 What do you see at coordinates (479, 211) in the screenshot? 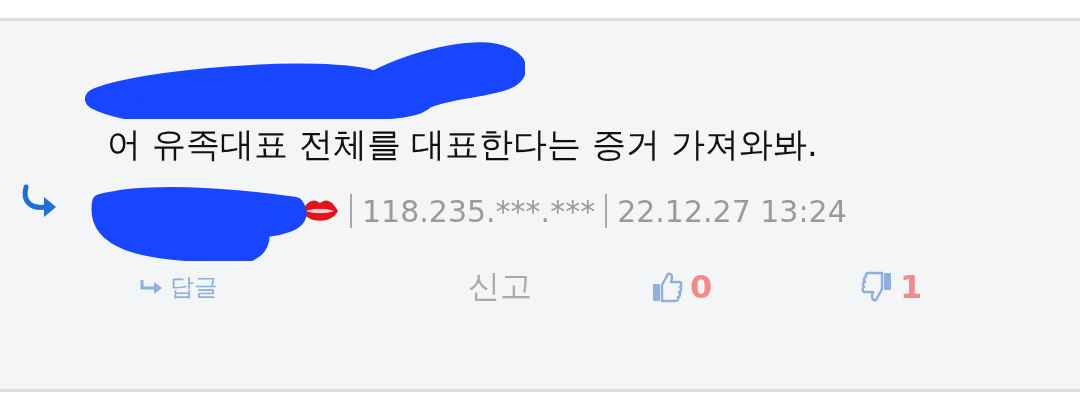
I see `ip-address: 118.235.***.***` at bounding box center [479, 211].